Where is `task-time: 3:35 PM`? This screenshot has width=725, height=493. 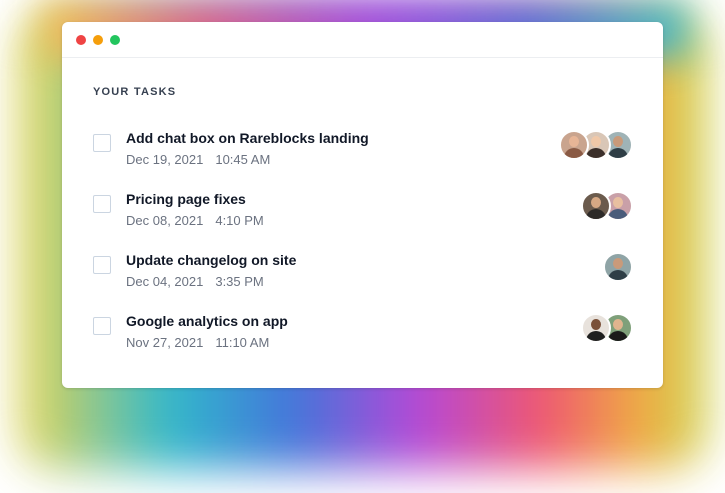
task-time: 3:35 PM is located at coordinates (239, 281).